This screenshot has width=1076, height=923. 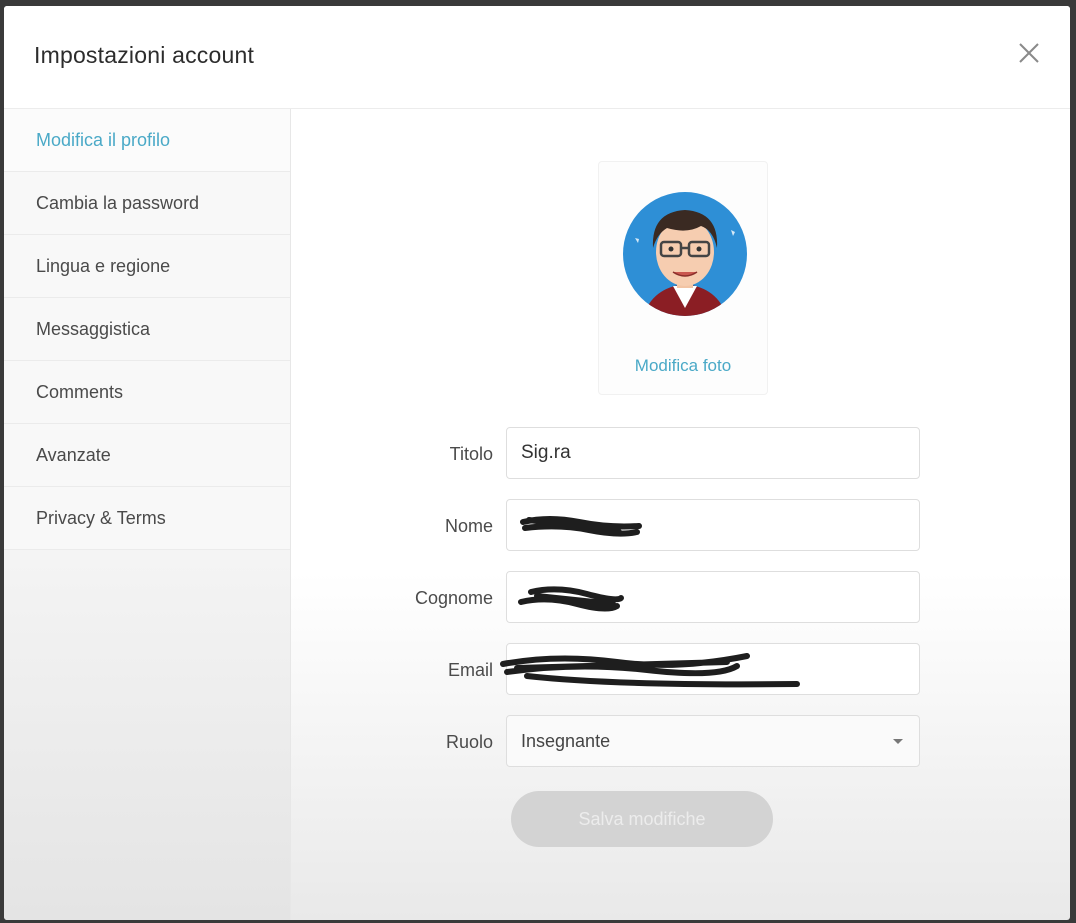 I want to click on form-row-role: Ruolo Insegnante, so click(x=641, y=742).